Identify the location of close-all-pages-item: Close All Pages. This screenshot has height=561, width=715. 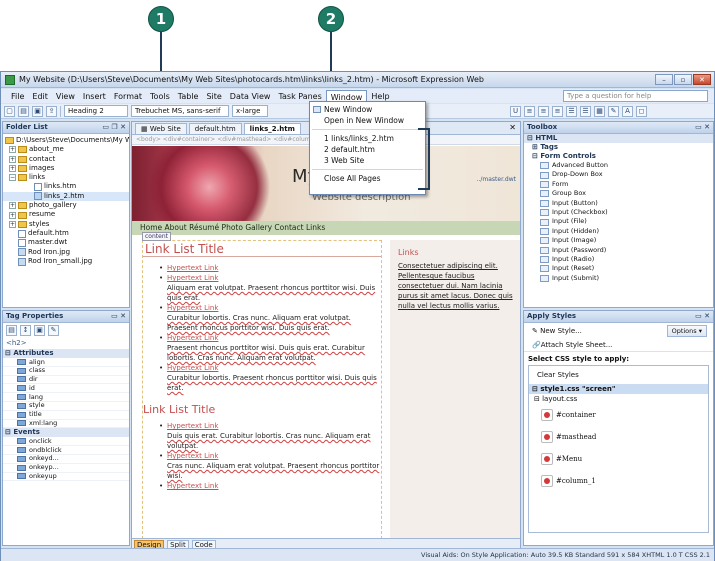
(367, 178).